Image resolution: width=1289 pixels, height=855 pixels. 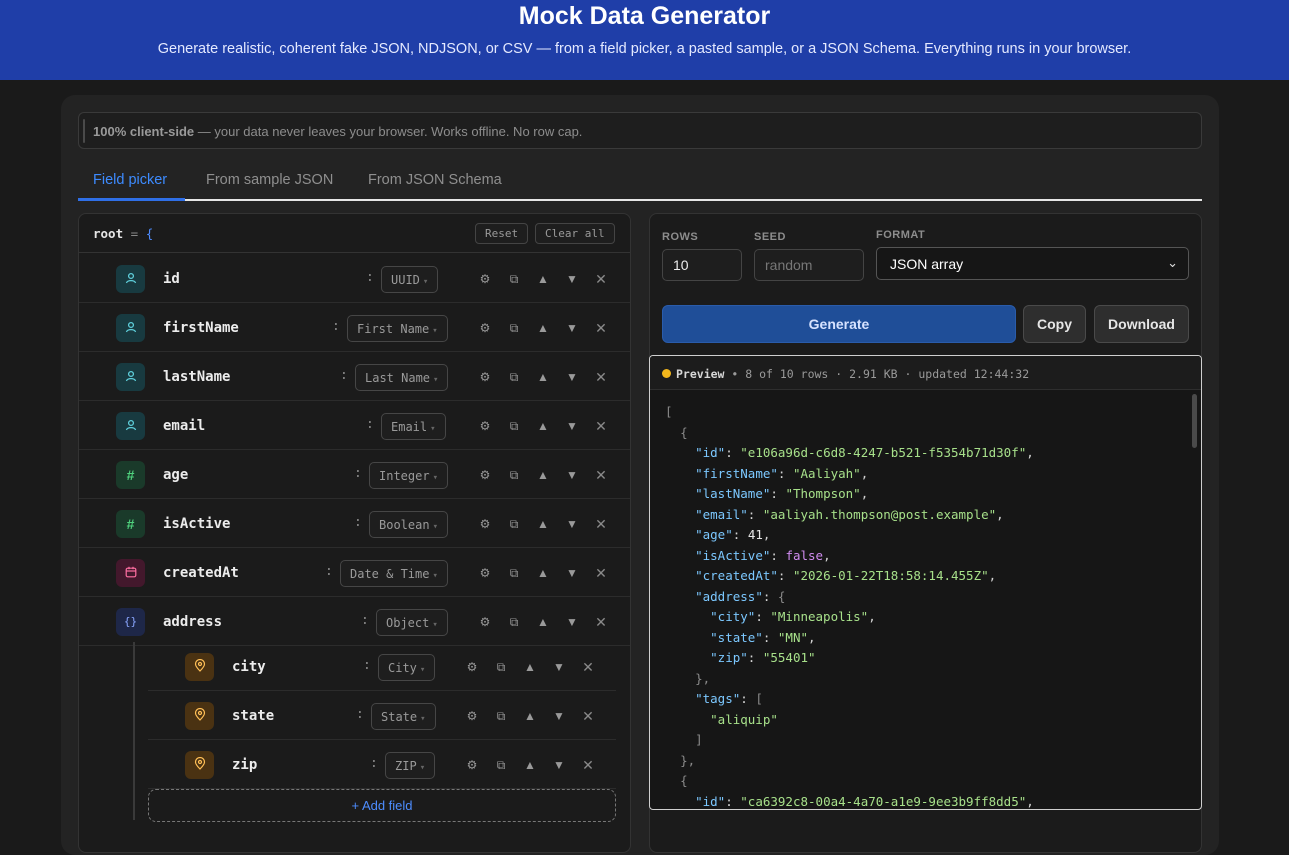 I want to click on nested-tree-line, so click(x=134, y=731).